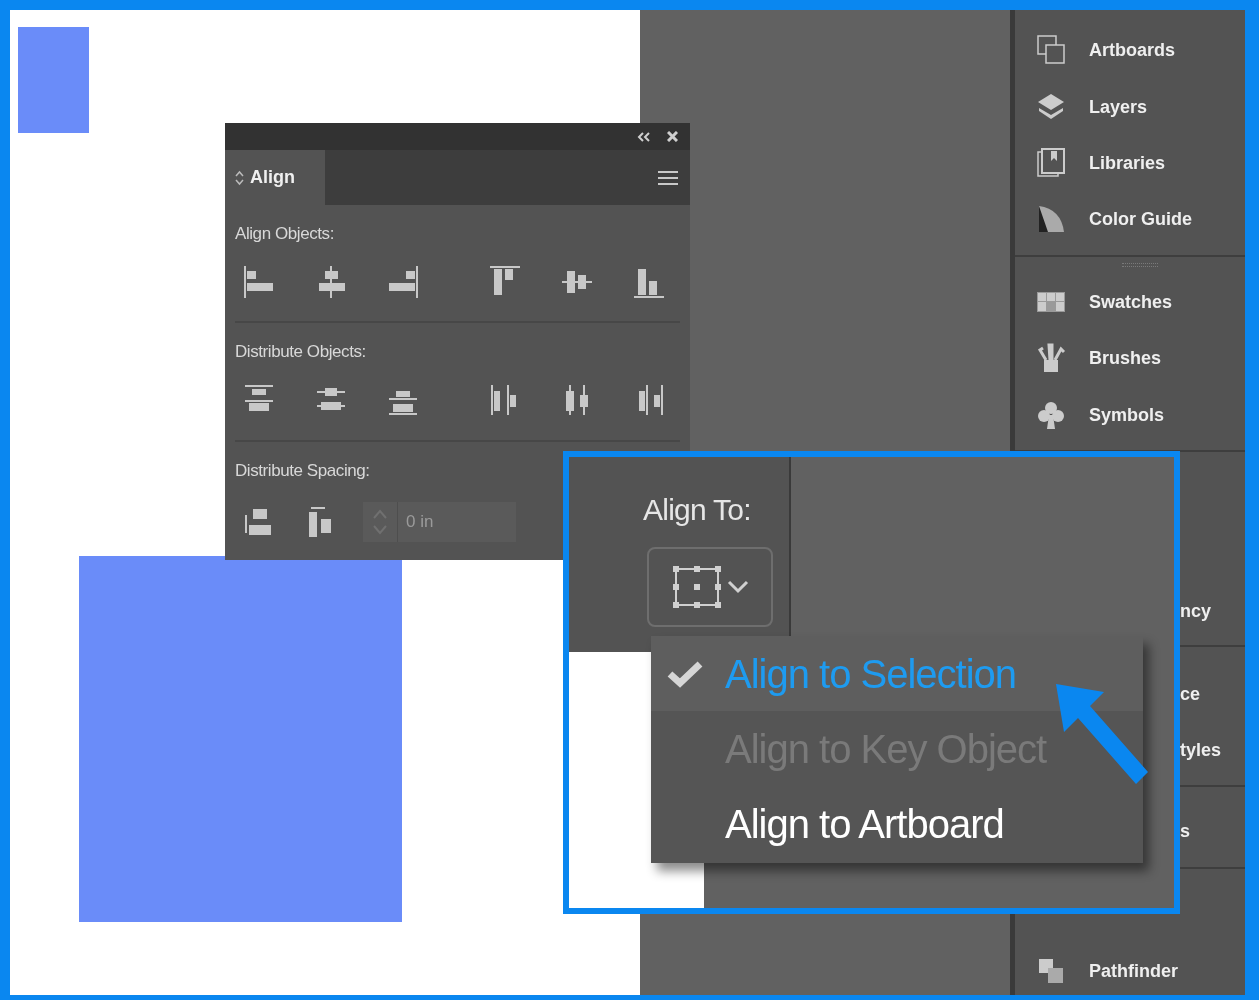 The height and width of the screenshot is (1000, 1259). What do you see at coordinates (259, 281) in the screenshot?
I see `align-left-icon` at bounding box center [259, 281].